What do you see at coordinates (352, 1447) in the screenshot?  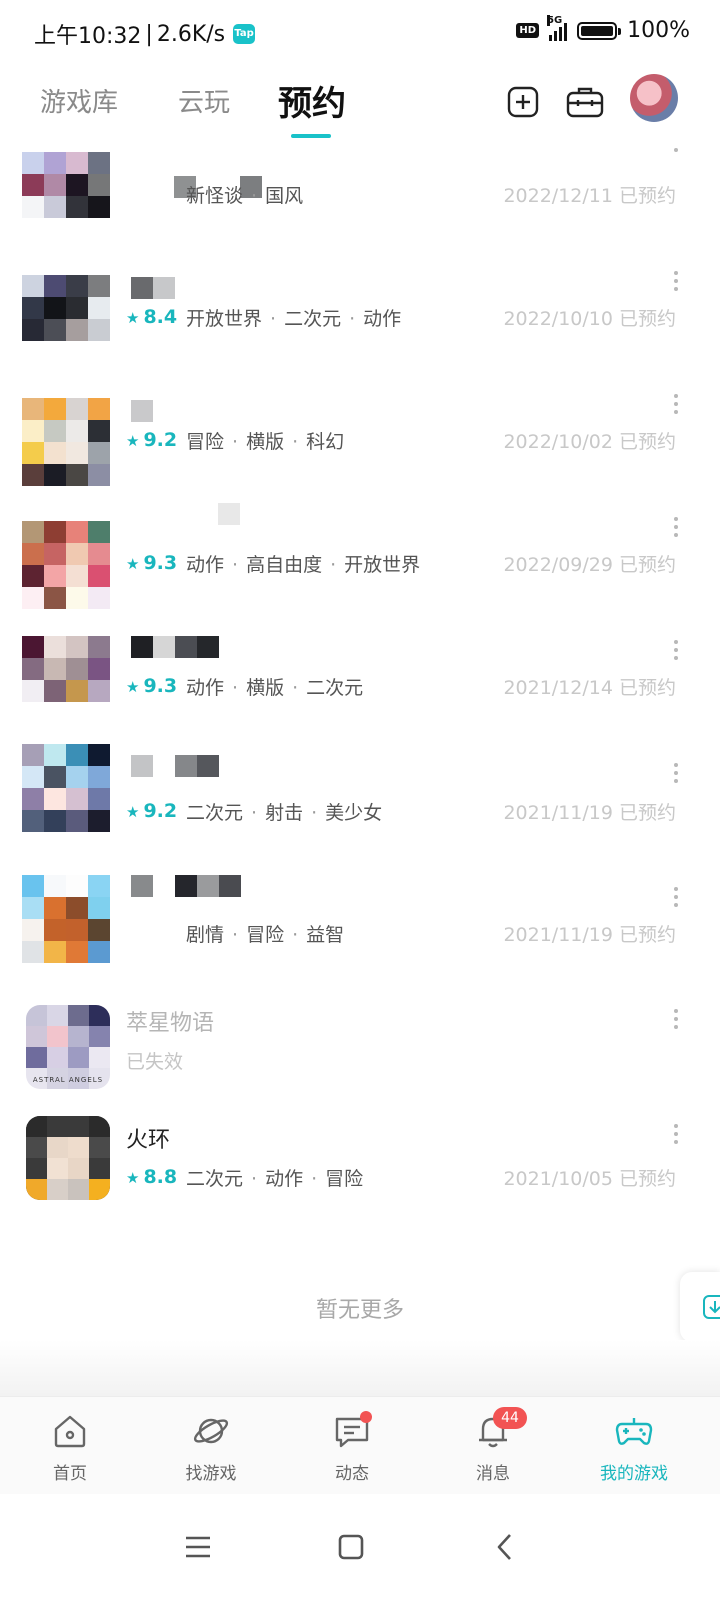 I see `nav-feed: 动态` at bounding box center [352, 1447].